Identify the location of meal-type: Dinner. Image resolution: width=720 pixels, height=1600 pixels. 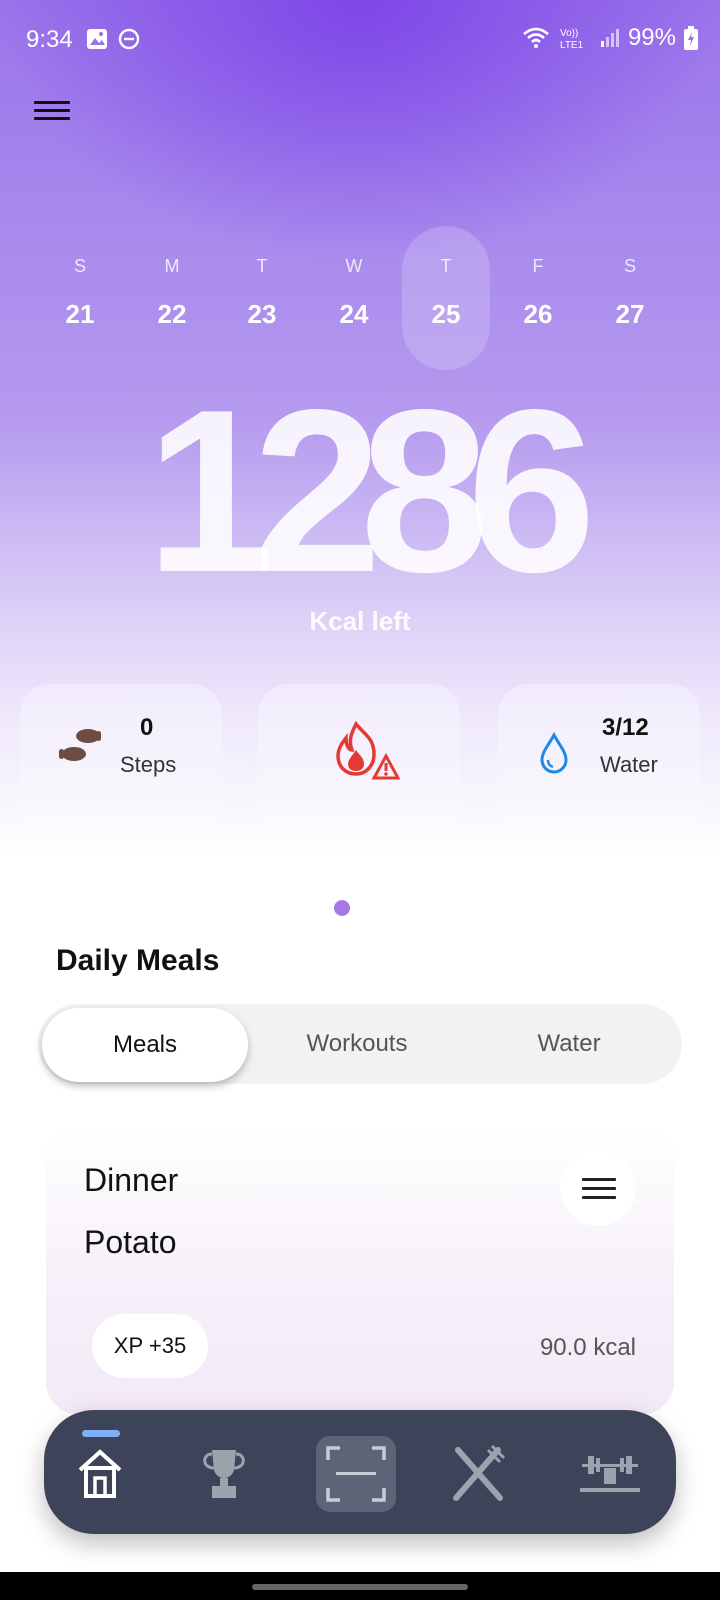
(131, 1180).